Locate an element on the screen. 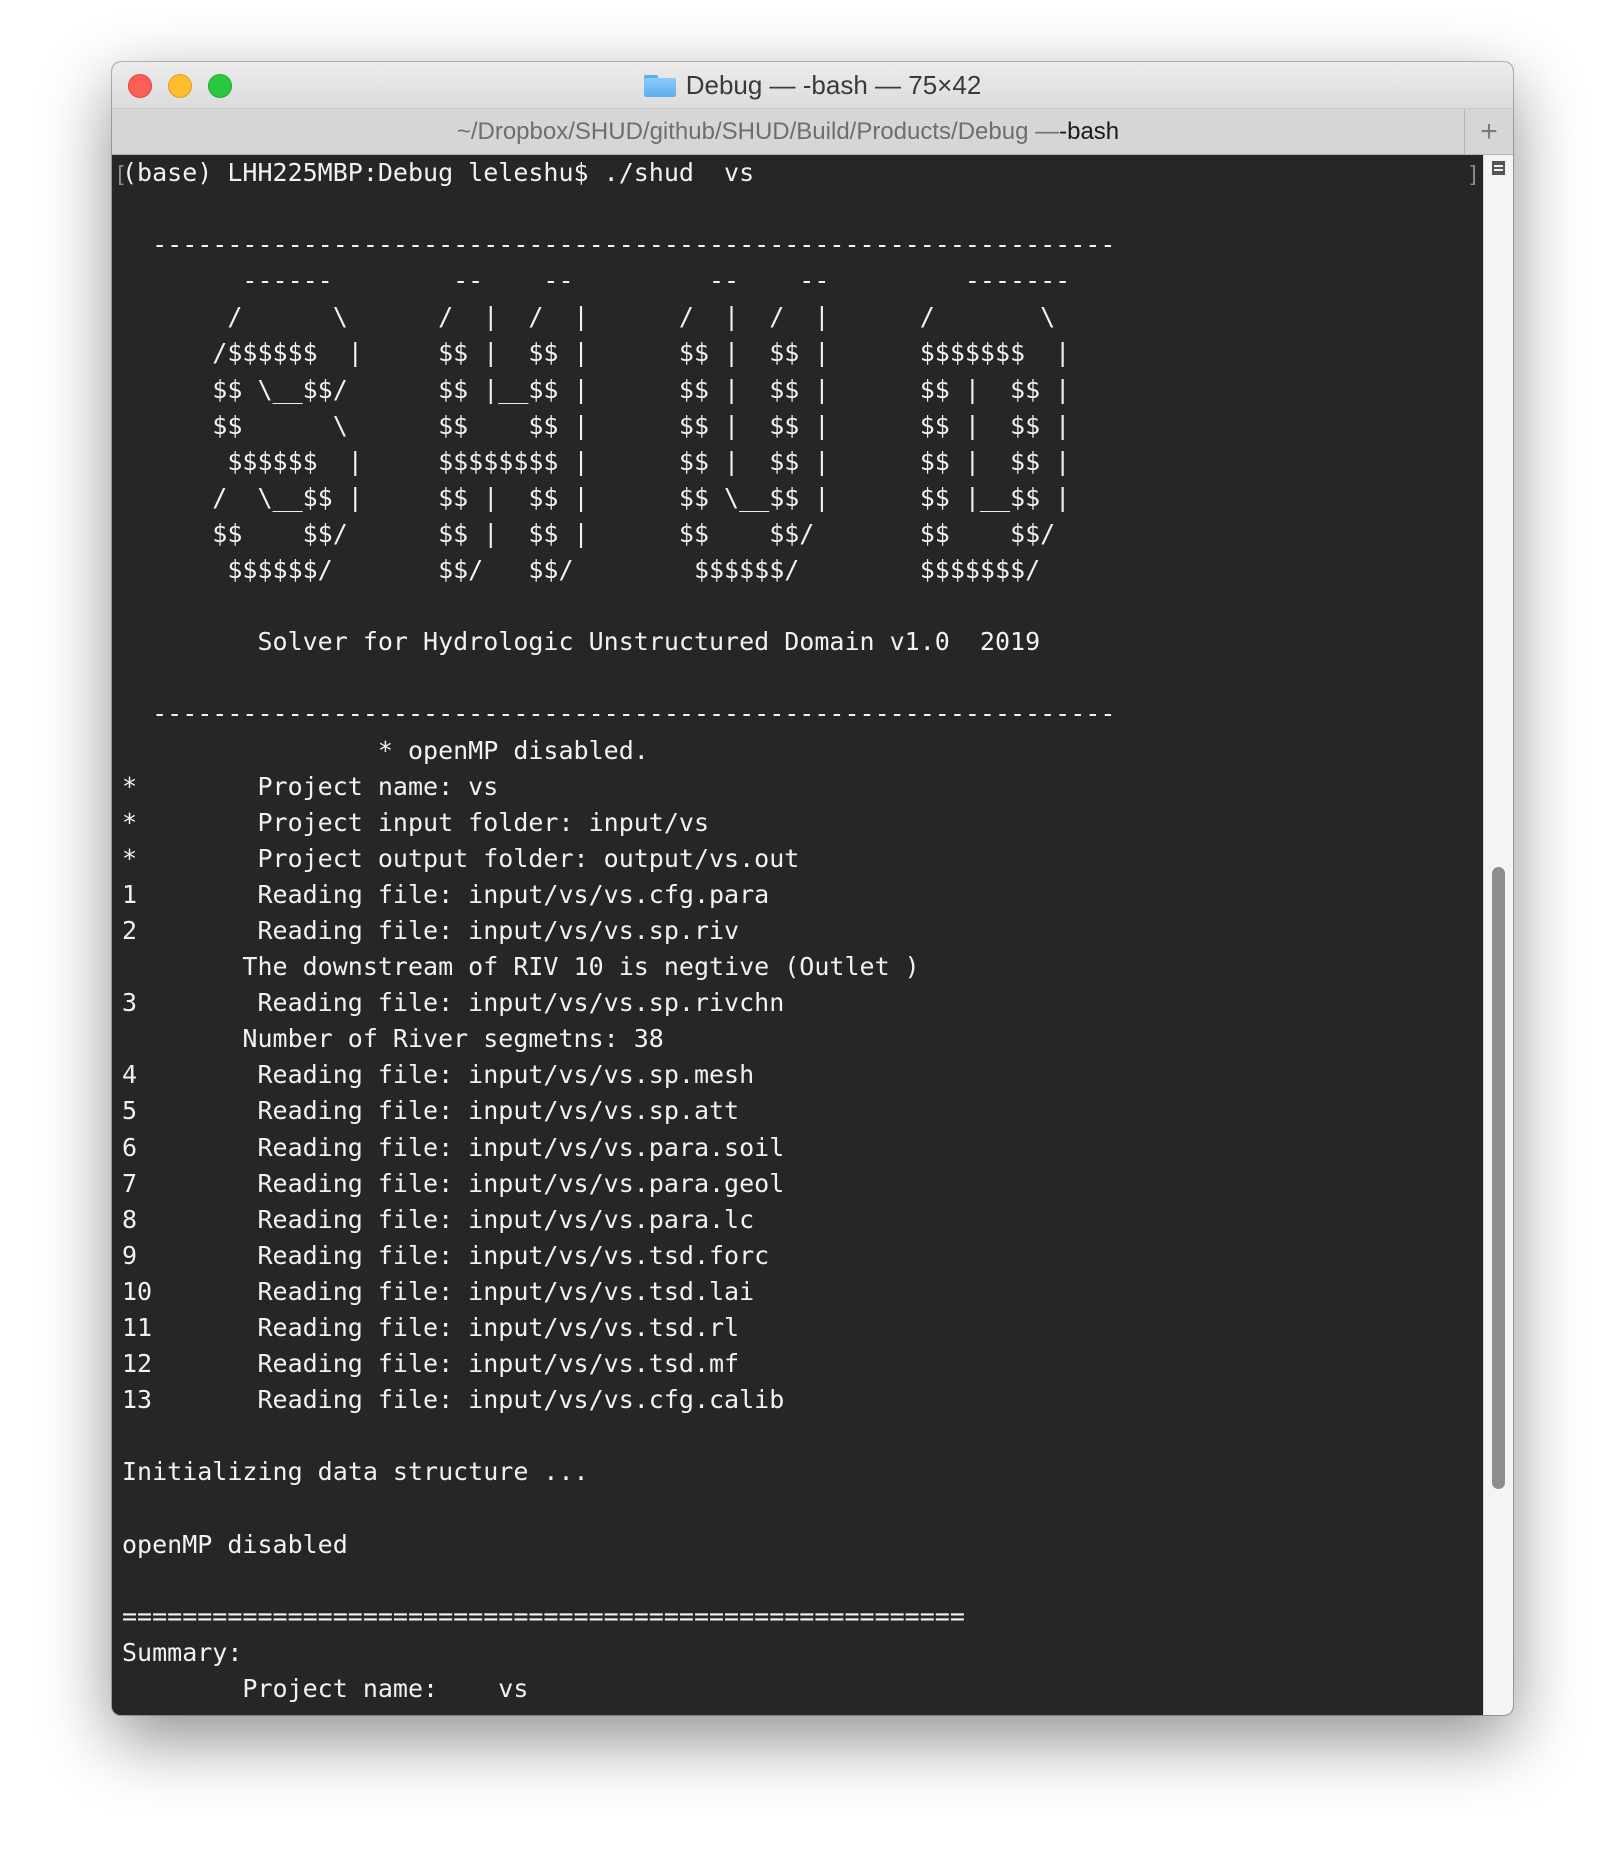 The width and height of the screenshot is (1624, 1874). terminal-line: 3 Reading file: input/vs/vs.sp.rivchn is located at coordinates (453, 1003).